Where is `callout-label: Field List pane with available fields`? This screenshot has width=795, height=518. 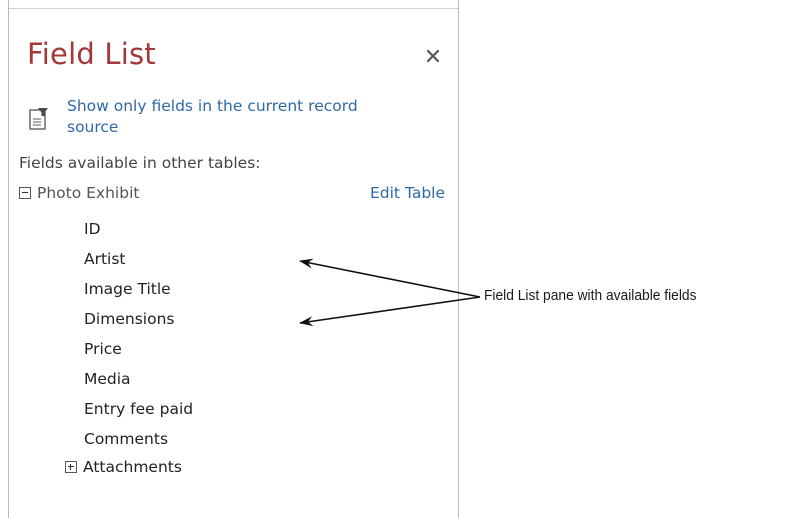 callout-label: Field List pane with available fields is located at coordinates (590, 295).